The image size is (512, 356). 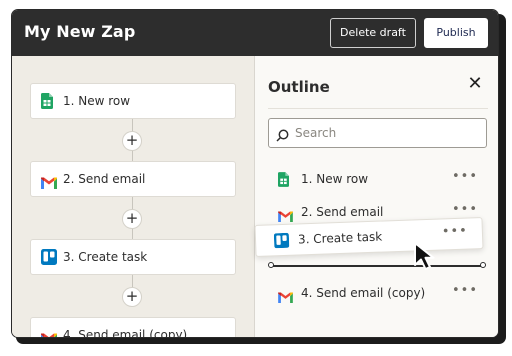 I want to click on canvas-step-send-email: 2. Send email, so click(x=133, y=179).